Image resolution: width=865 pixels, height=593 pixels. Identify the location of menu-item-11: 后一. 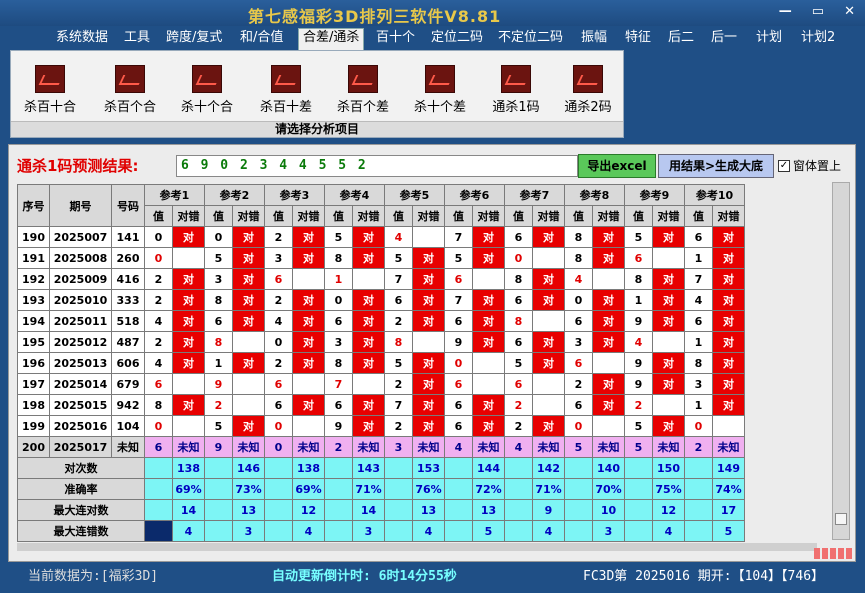
(724, 39).